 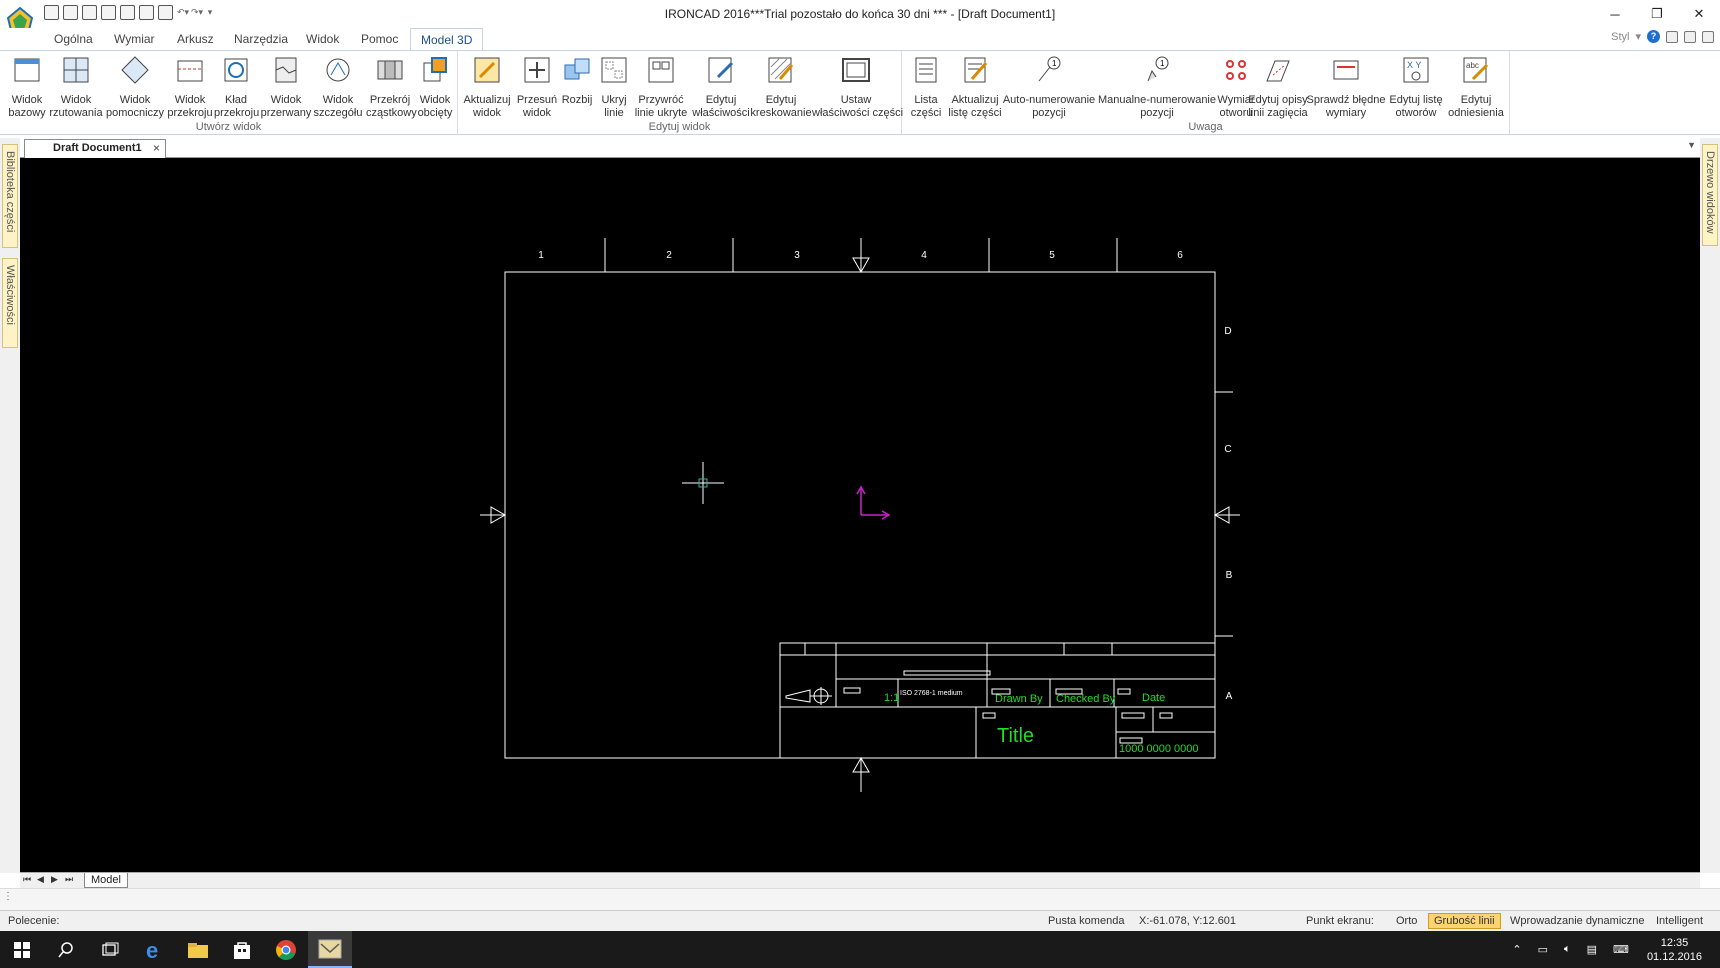 What do you see at coordinates (1157, 87) in the screenshot?
I see `manual-balloon-button: 1 Manualne-numerowanie pozycji` at bounding box center [1157, 87].